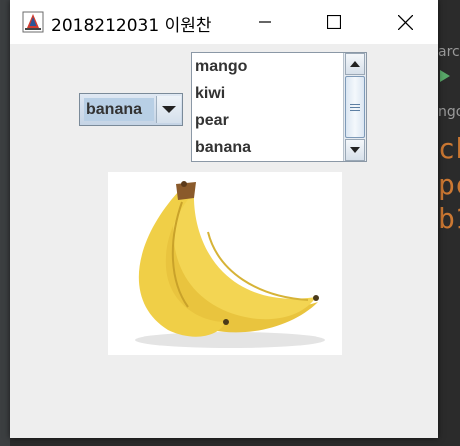  Describe the element at coordinates (445, 76) in the screenshot. I see `run-icon` at that location.